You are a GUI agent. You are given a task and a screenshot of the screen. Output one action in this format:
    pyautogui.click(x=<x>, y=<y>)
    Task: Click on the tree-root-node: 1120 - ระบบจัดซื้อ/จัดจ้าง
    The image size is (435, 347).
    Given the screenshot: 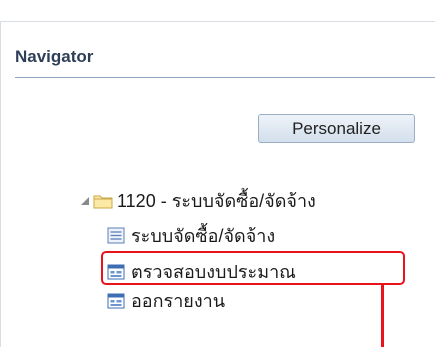 What is the action you would take?
    pyautogui.click(x=197, y=200)
    